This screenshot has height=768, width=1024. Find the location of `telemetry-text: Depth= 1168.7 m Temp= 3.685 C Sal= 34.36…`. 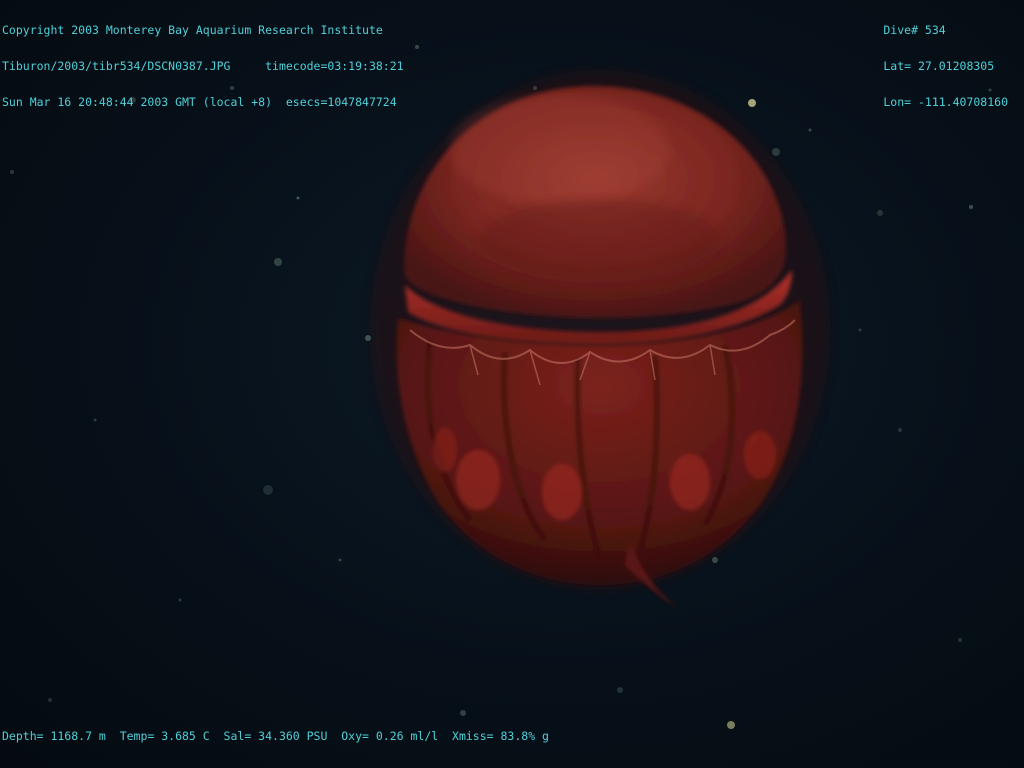

telemetry-text: Depth= 1168.7 m Temp= 3.685 C Sal= 34.36… is located at coordinates (275, 736).